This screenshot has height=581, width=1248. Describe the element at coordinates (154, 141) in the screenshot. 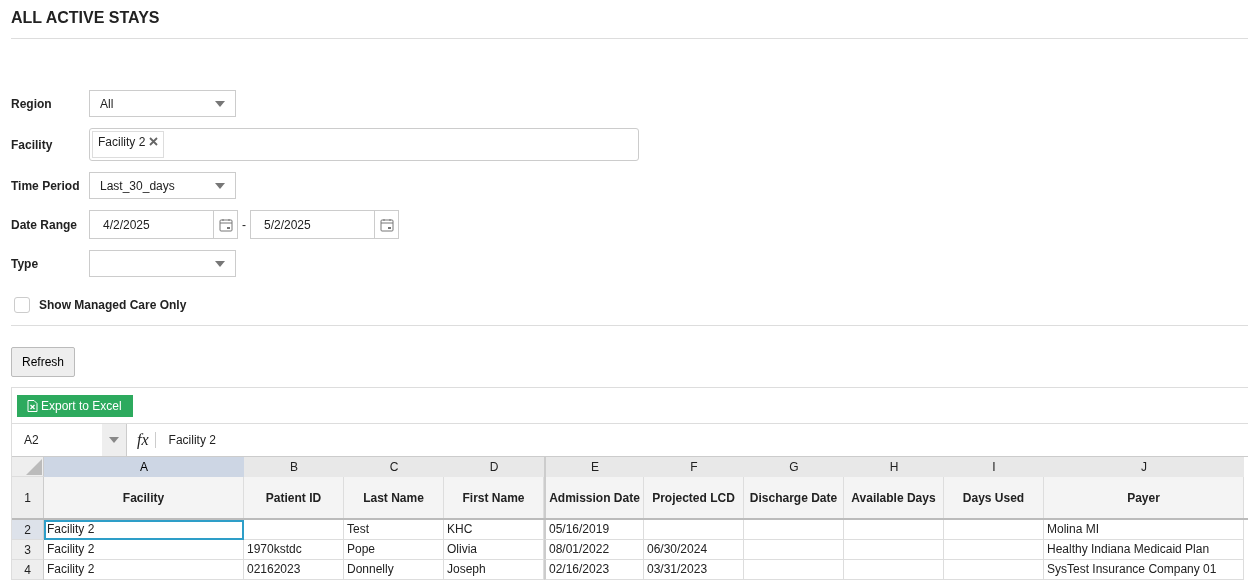

I see `remove-icon` at that location.